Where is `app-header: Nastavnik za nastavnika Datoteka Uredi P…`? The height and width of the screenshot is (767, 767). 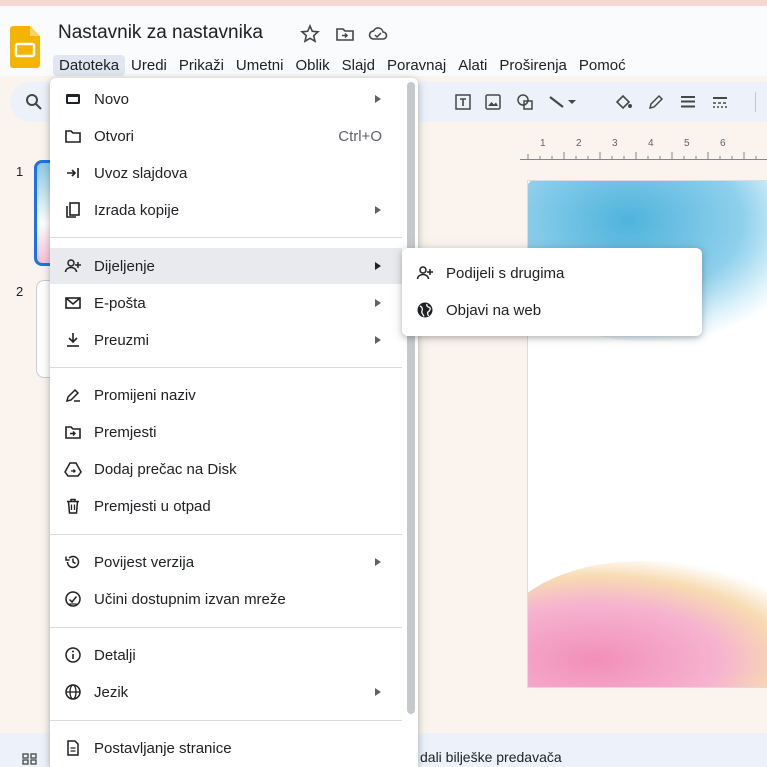 app-header: Nastavnik za nastavnika Datoteka Uredi P… is located at coordinates (383, 41).